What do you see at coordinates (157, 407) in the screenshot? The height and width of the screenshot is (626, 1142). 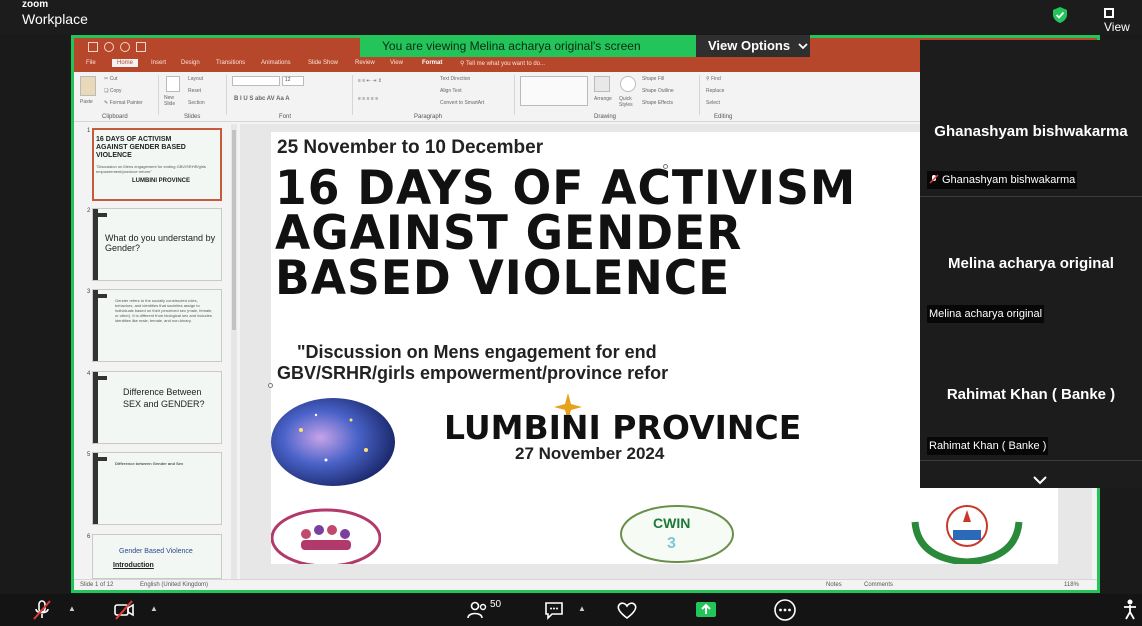 I see `slide-thumbnail-4: Difference Between SEX and GENDER?` at bounding box center [157, 407].